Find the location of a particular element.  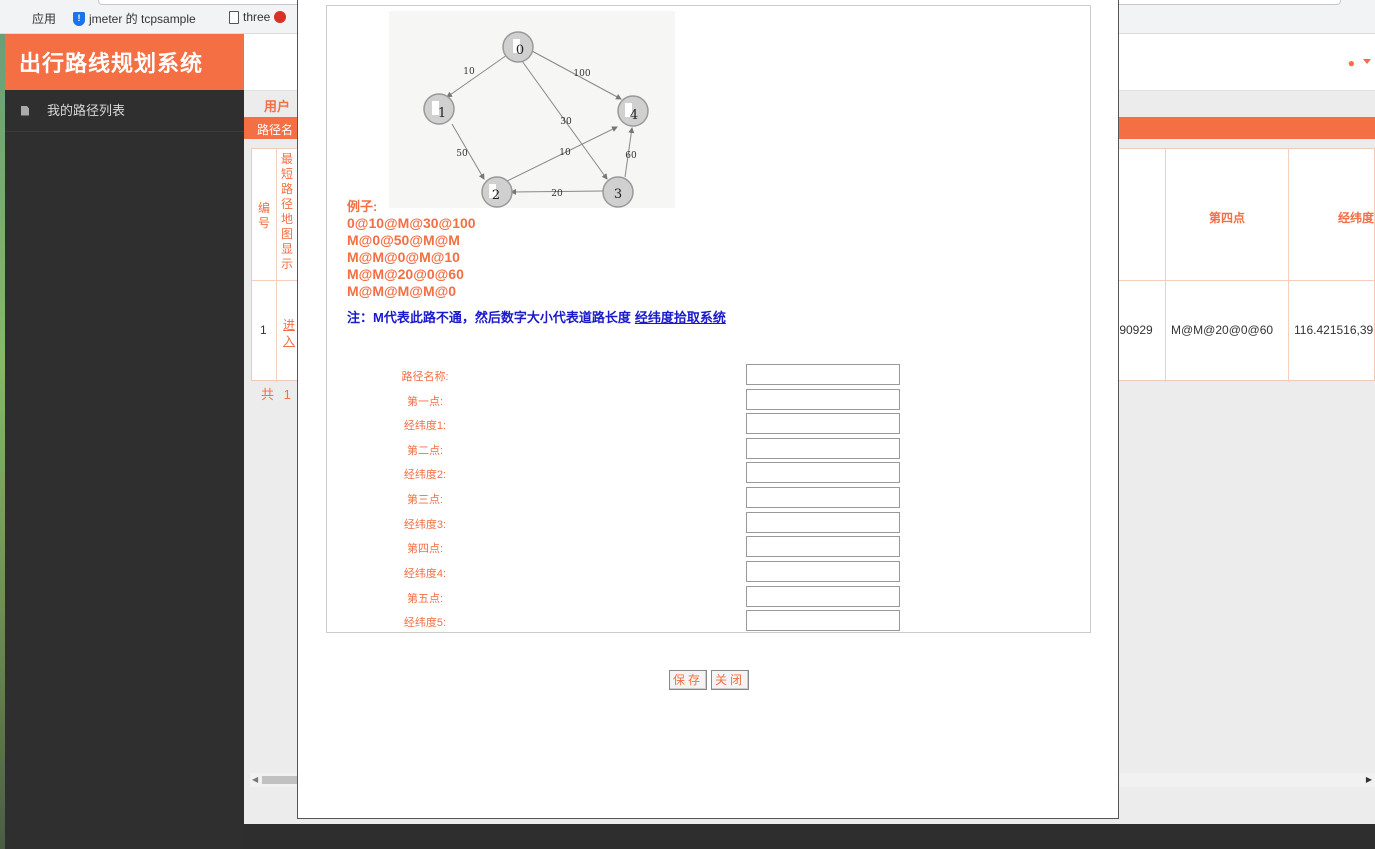

form-row-point-1: 第一点: is located at coordinates (709, 399).